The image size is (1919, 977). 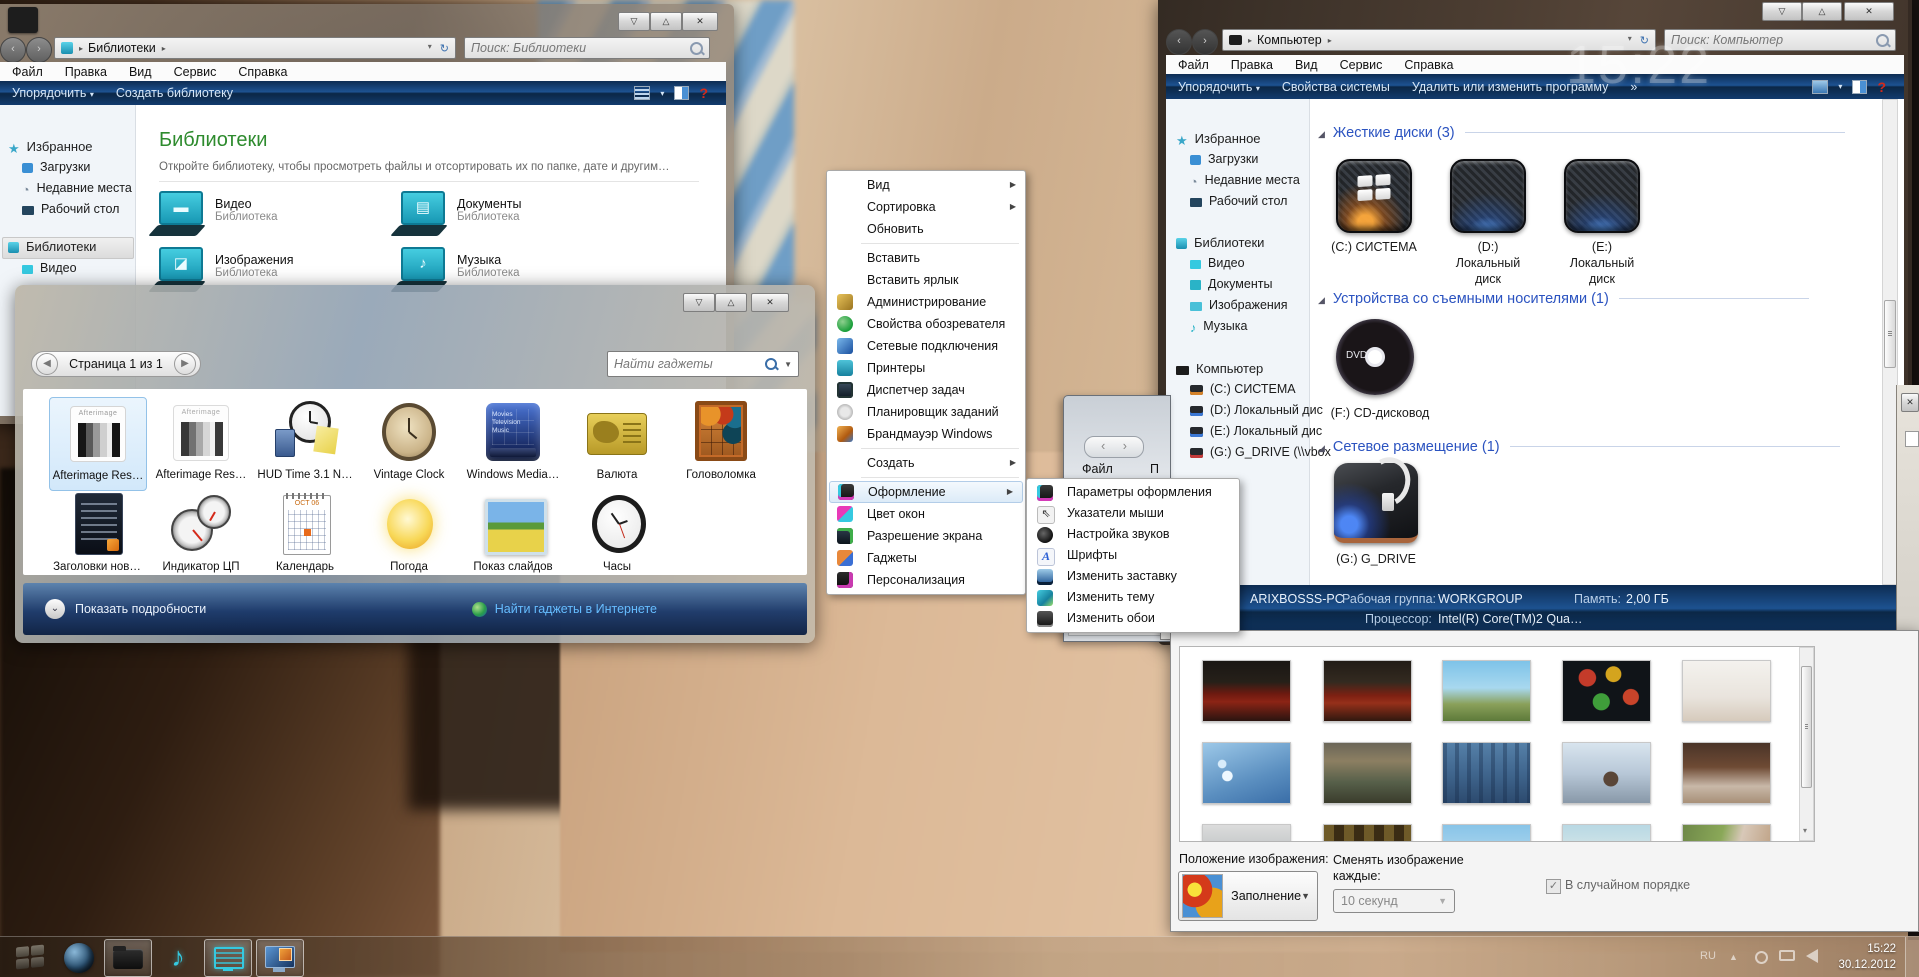 I want to click on tray-show-hidden-icon: ▲, so click(x=1733, y=957).